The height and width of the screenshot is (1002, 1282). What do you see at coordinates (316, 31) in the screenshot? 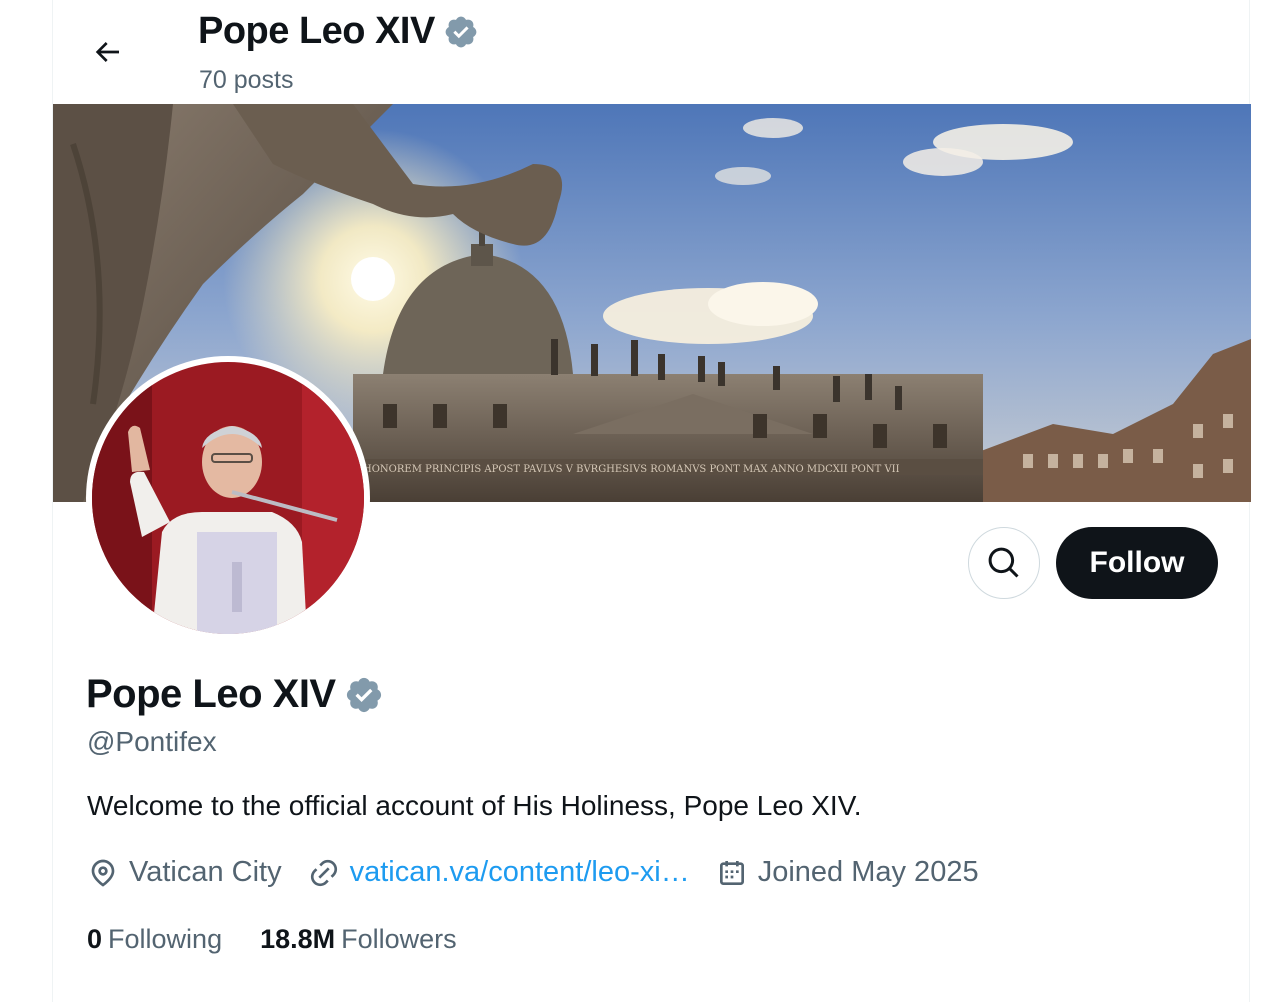
I see `header-name: Pope Leo XIV` at bounding box center [316, 31].